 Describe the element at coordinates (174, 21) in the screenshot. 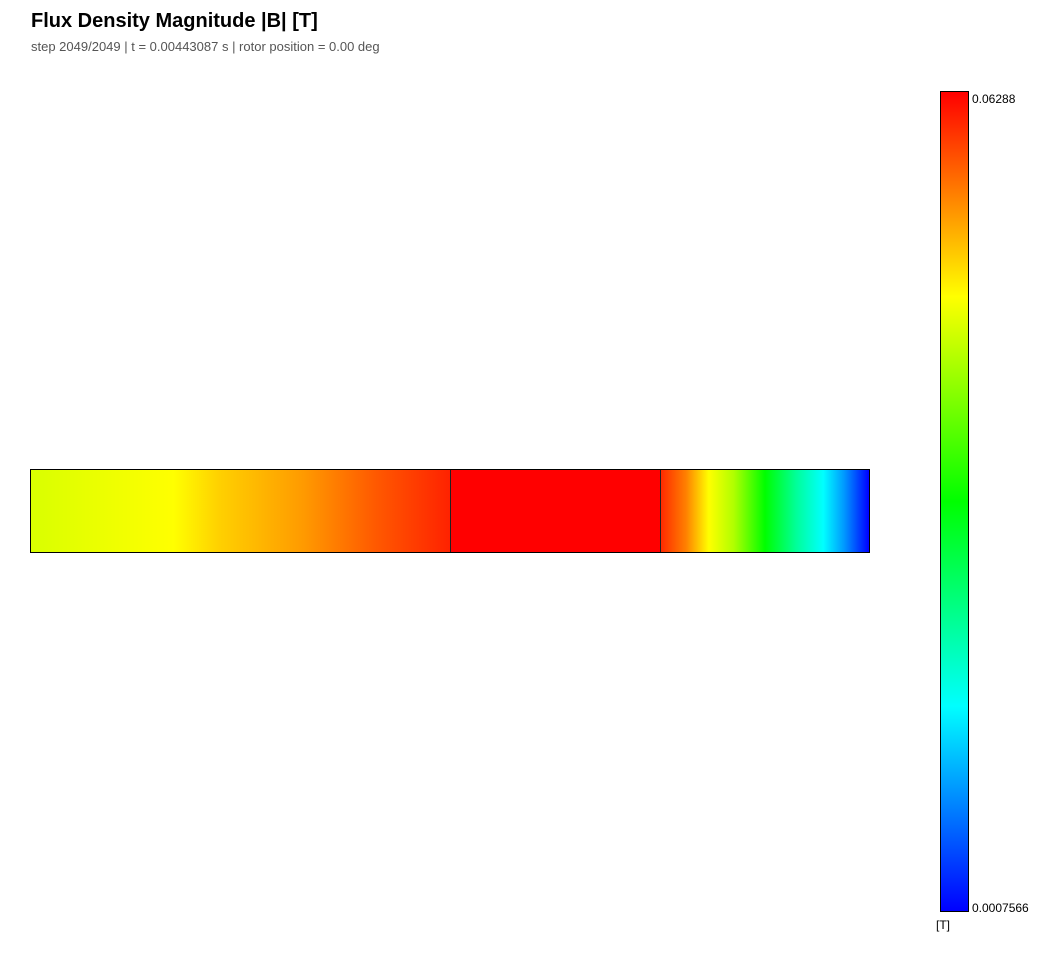

I see `plot-title: Flux Density Magnitude |B| [T]` at that location.